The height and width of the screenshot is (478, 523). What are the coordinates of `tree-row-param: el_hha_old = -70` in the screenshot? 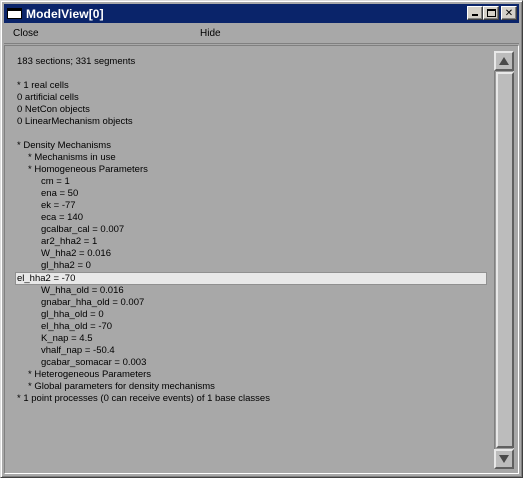 It's located at (252, 327).